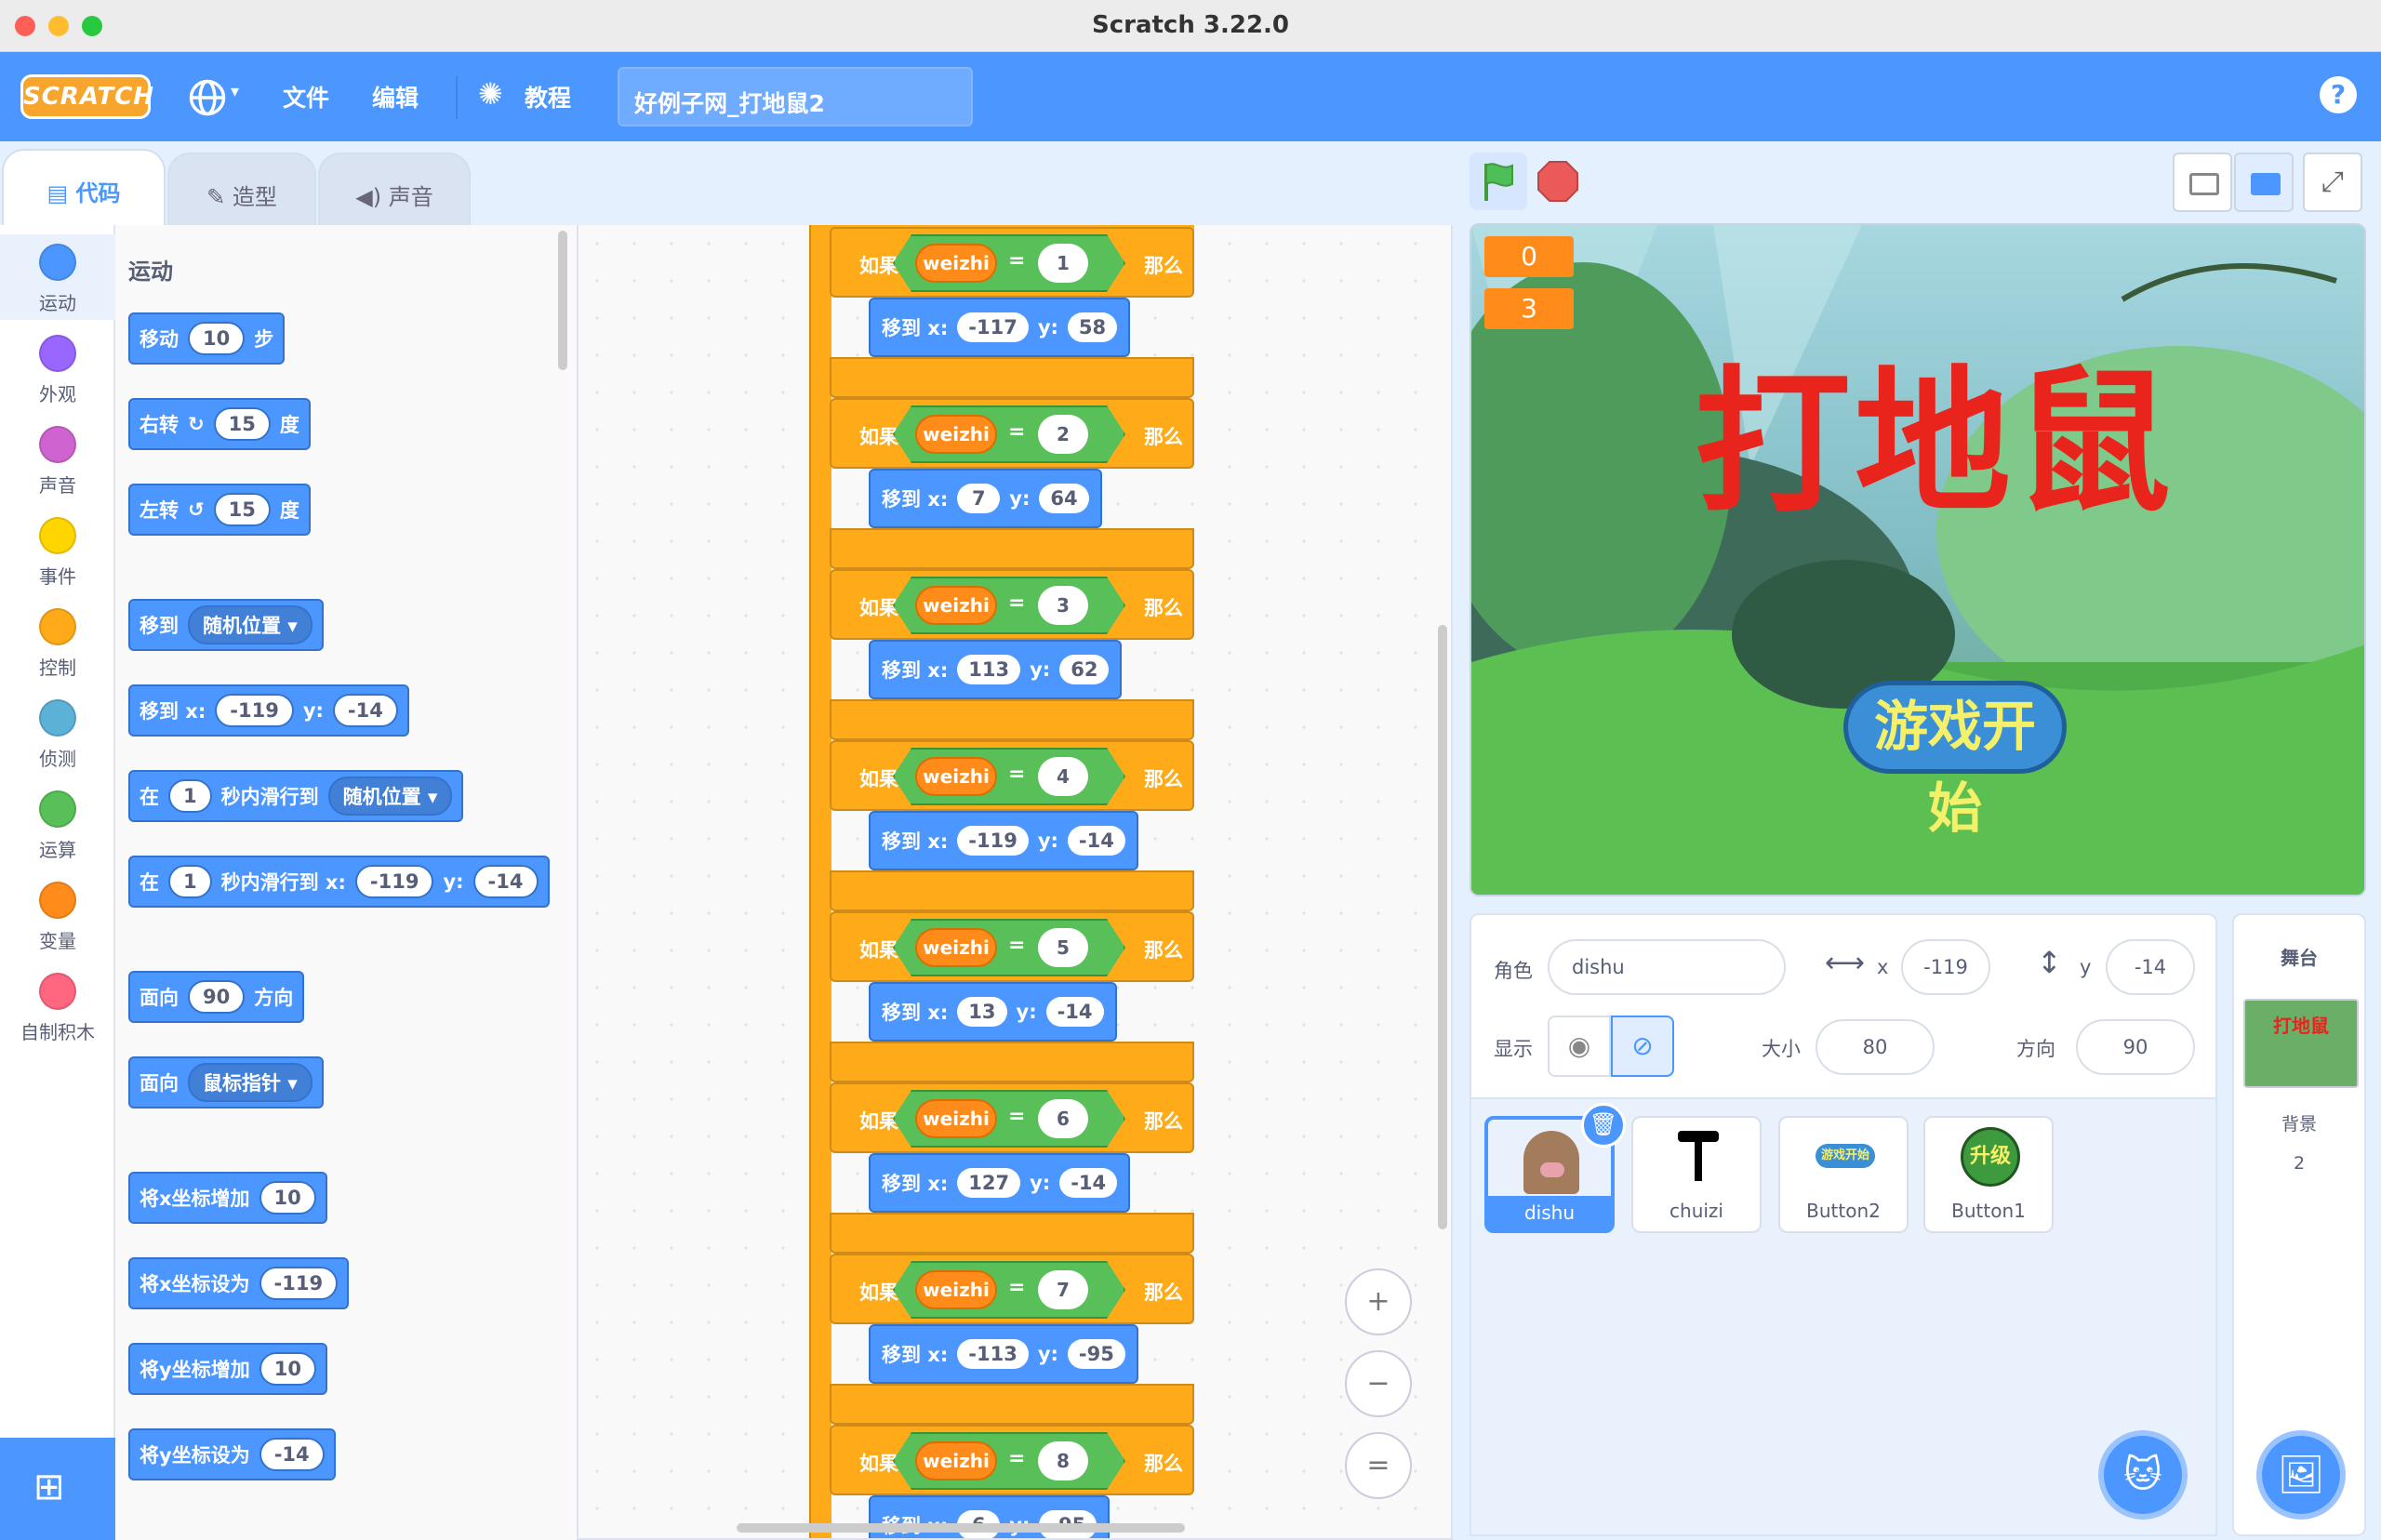 Image resolution: width=2381 pixels, height=1540 pixels. What do you see at coordinates (1696, 1174) in the screenshot?
I see `sprite-tile-chuizi: chuizi` at bounding box center [1696, 1174].